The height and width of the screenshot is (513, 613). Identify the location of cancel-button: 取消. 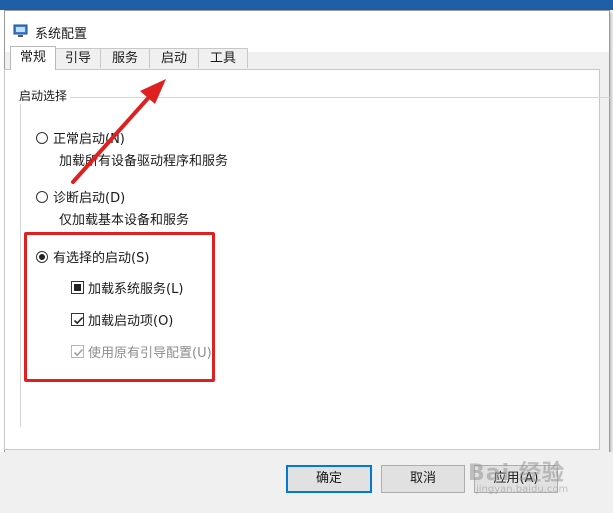
(423, 479).